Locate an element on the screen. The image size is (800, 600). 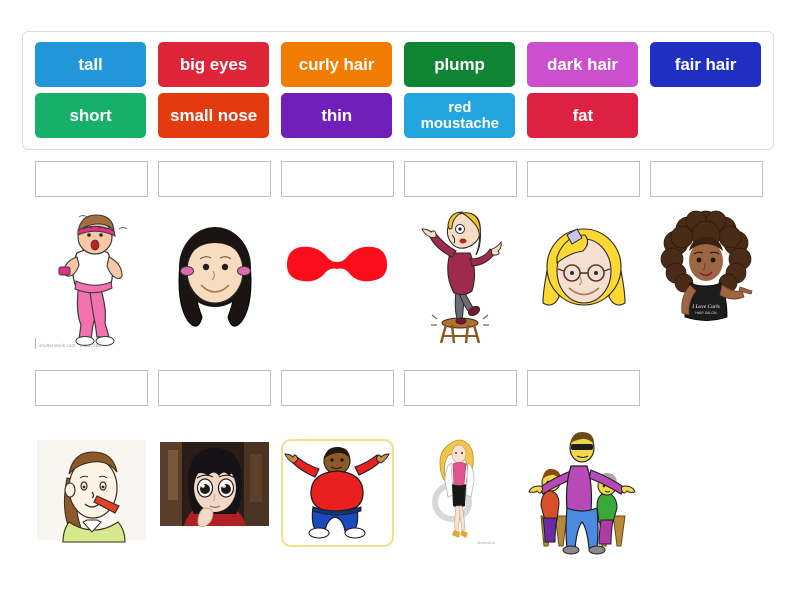
picture-tall-slim-woman: illustration is located at coordinates (460, 485).